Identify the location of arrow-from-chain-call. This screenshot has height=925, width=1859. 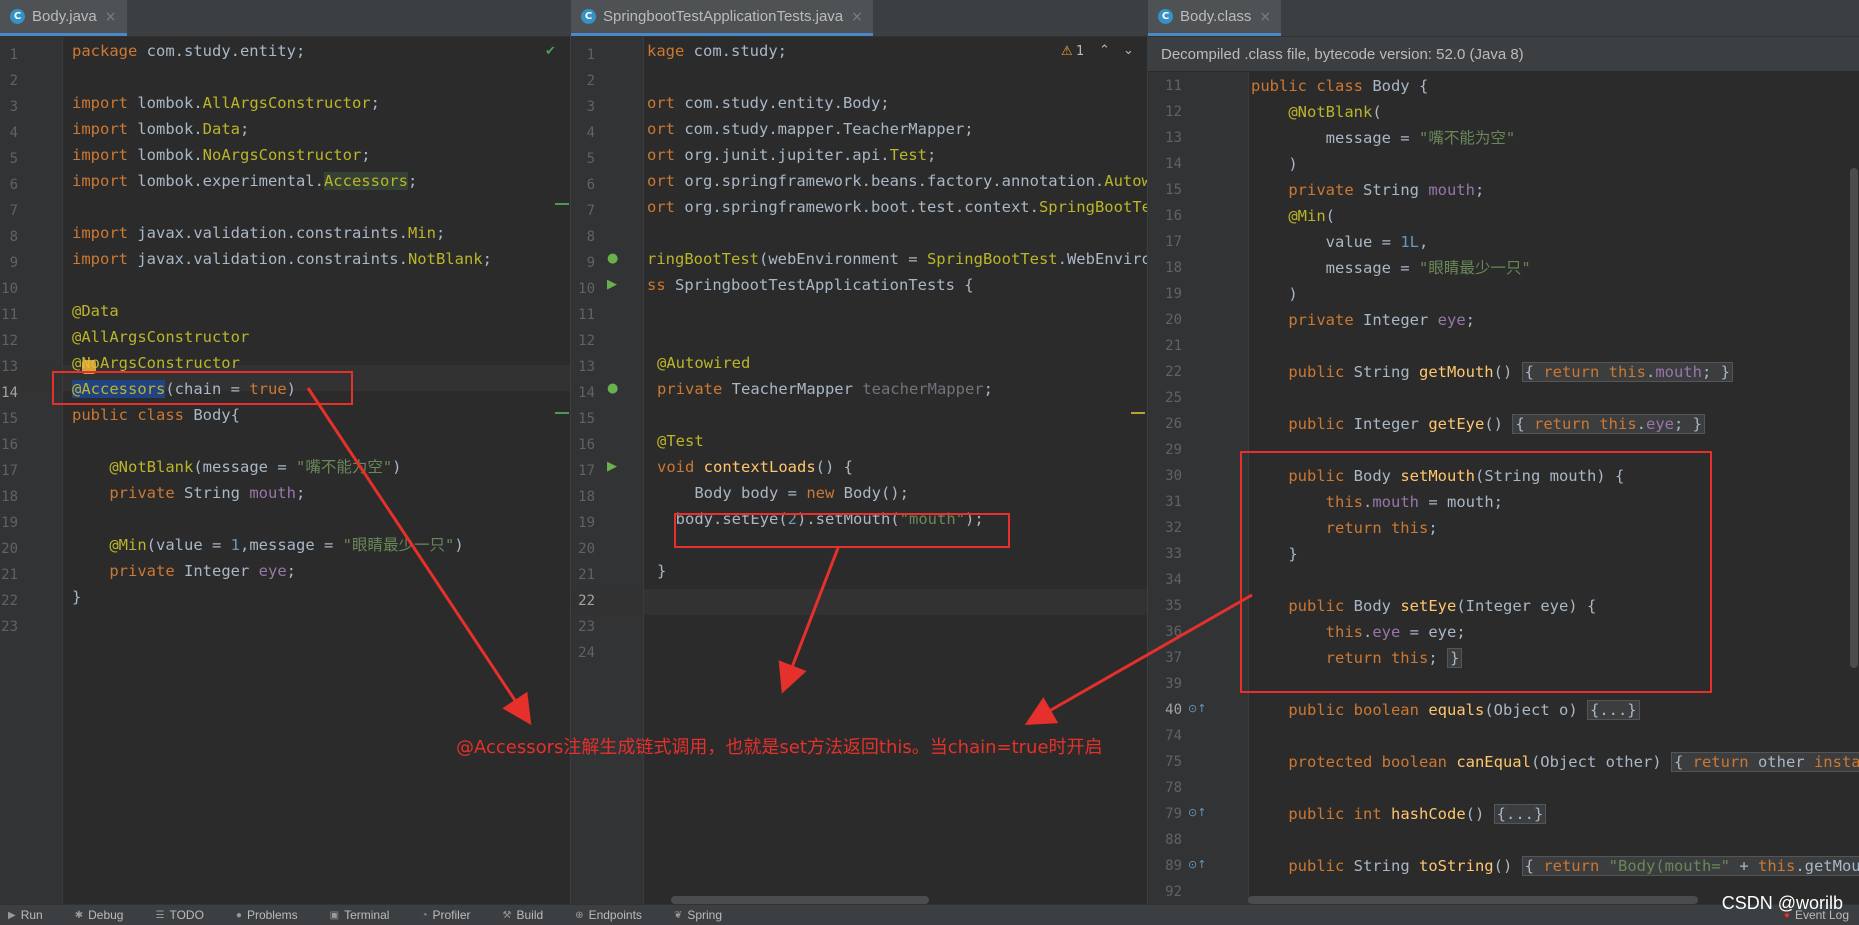
(809, 620).